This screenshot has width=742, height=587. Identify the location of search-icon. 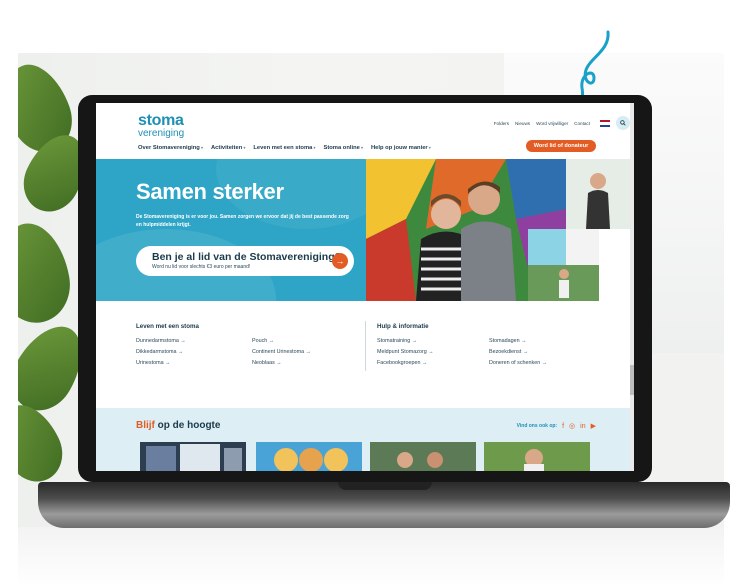
(623, 123).